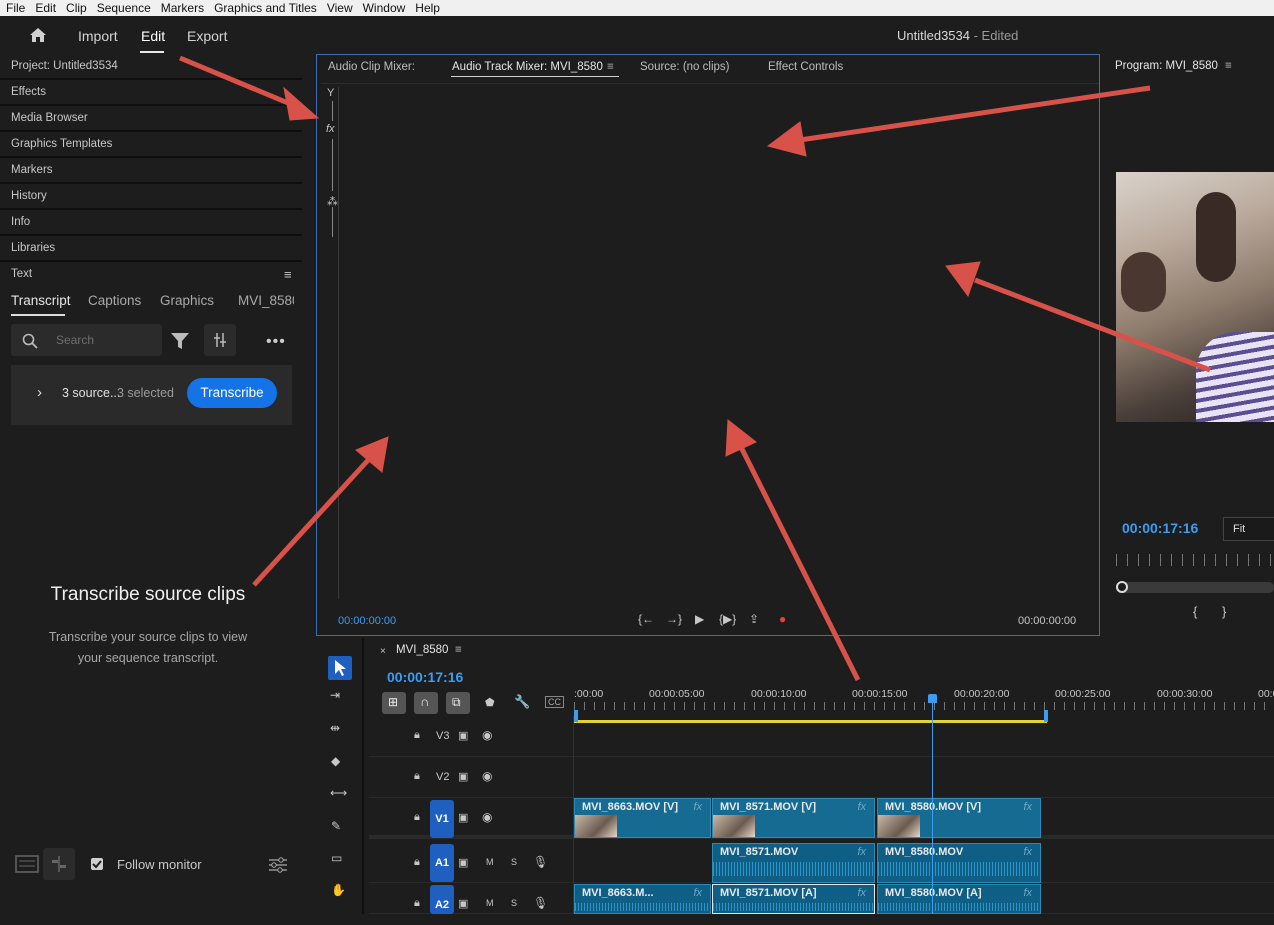  I want to click on audio-clip: MVI_8571.MOV [A] fx, so click(793, 899).